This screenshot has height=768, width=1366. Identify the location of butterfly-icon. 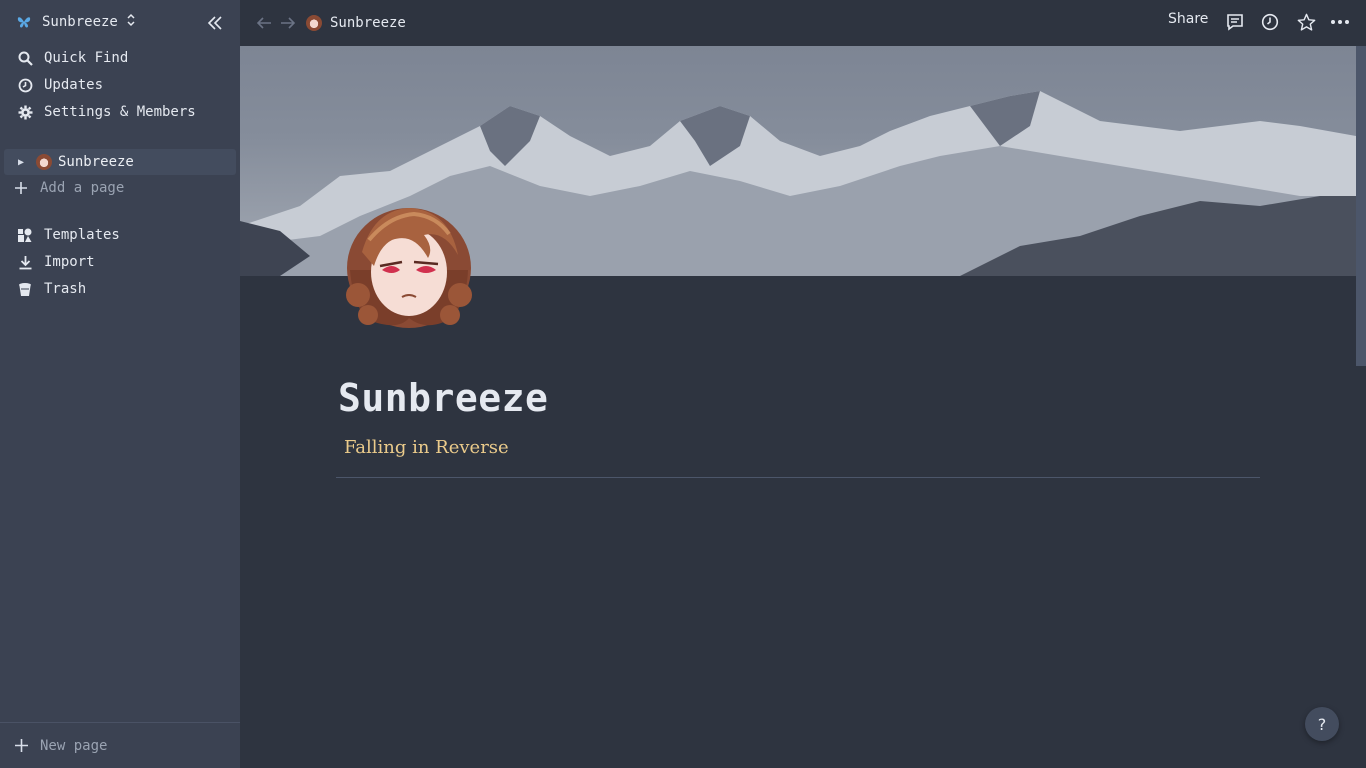
(24, 22).